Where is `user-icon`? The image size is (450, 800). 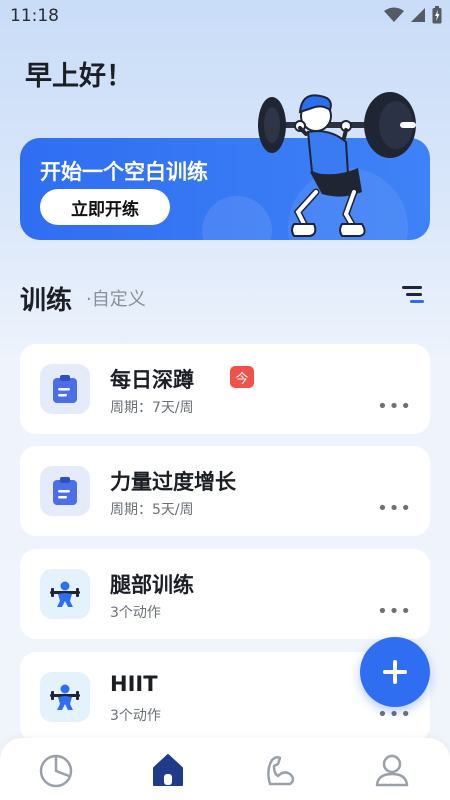
user-icon is located at coordinates (392, 770).